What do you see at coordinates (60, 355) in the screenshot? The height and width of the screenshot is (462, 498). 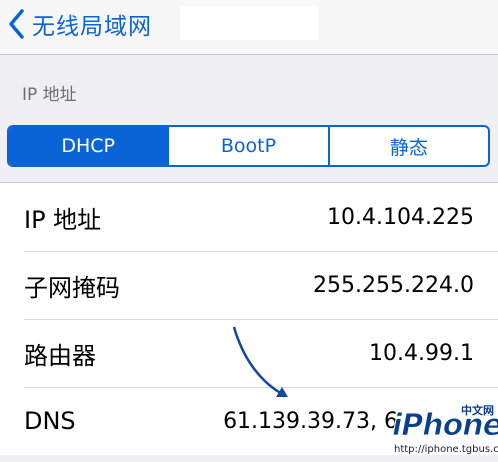 I see `row-label: 路由器` at bounding box center [60, 355].